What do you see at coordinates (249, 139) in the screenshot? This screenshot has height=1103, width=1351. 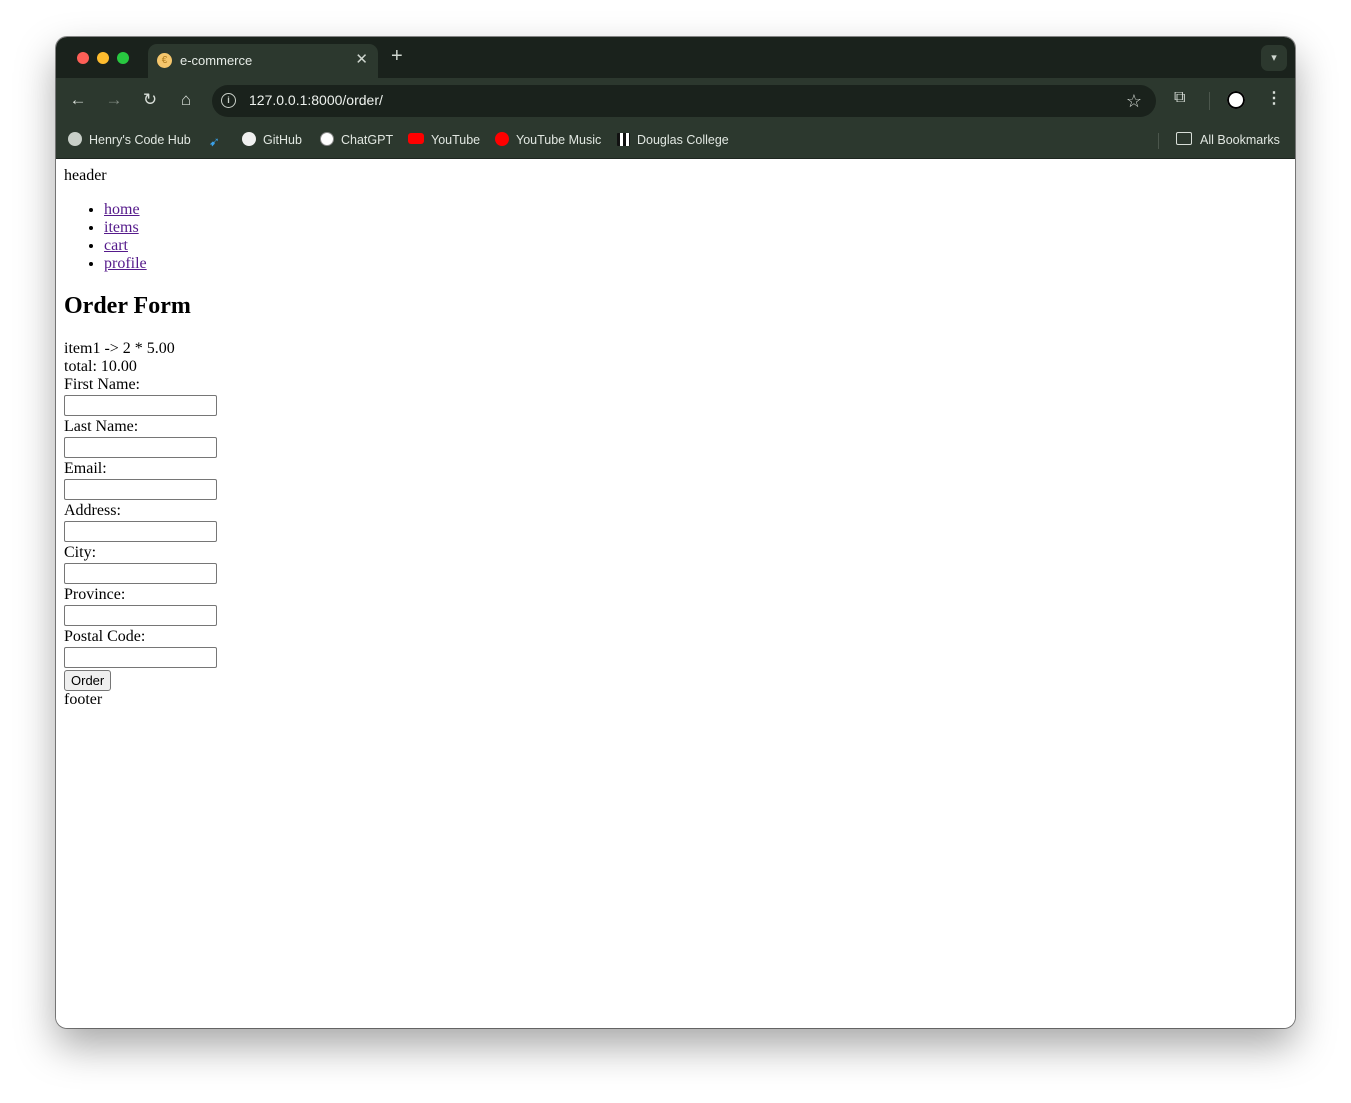 I see `github-icon` at bounding box center [249, 139].